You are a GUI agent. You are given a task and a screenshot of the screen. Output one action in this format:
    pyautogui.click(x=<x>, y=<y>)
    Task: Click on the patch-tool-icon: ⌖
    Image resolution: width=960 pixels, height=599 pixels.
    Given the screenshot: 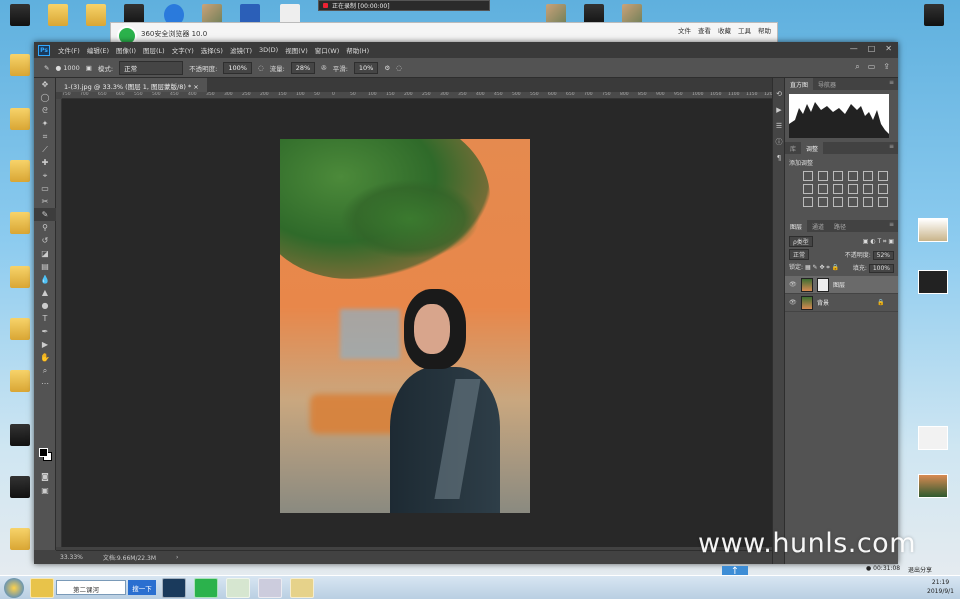 What is the action you would take?
    pyautogui.click(x=45, y=175)
    